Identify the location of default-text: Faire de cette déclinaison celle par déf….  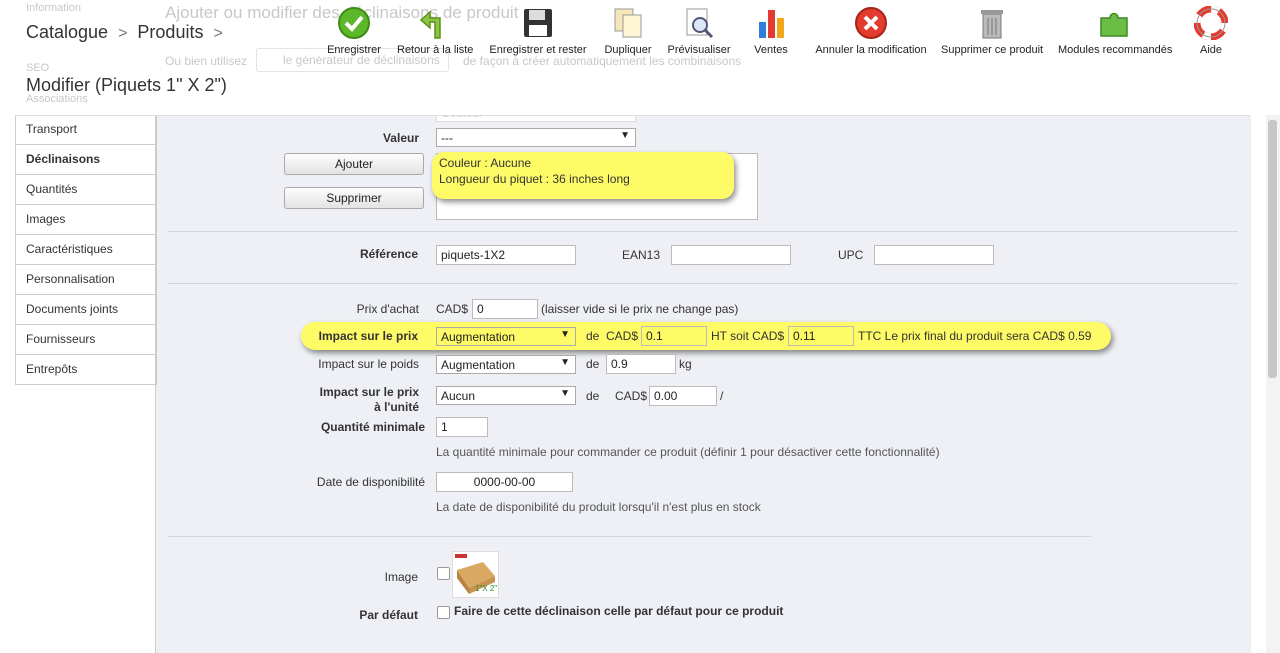
(619, 611).